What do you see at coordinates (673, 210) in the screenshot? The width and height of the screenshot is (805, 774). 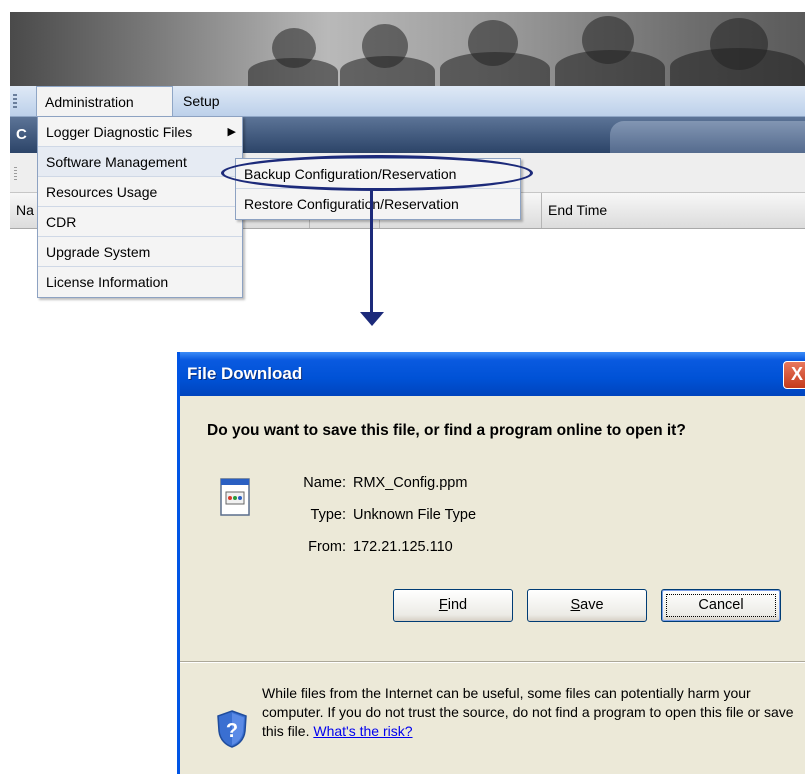 I see `column-end-time: End Time` at bounding box center [673, 210].